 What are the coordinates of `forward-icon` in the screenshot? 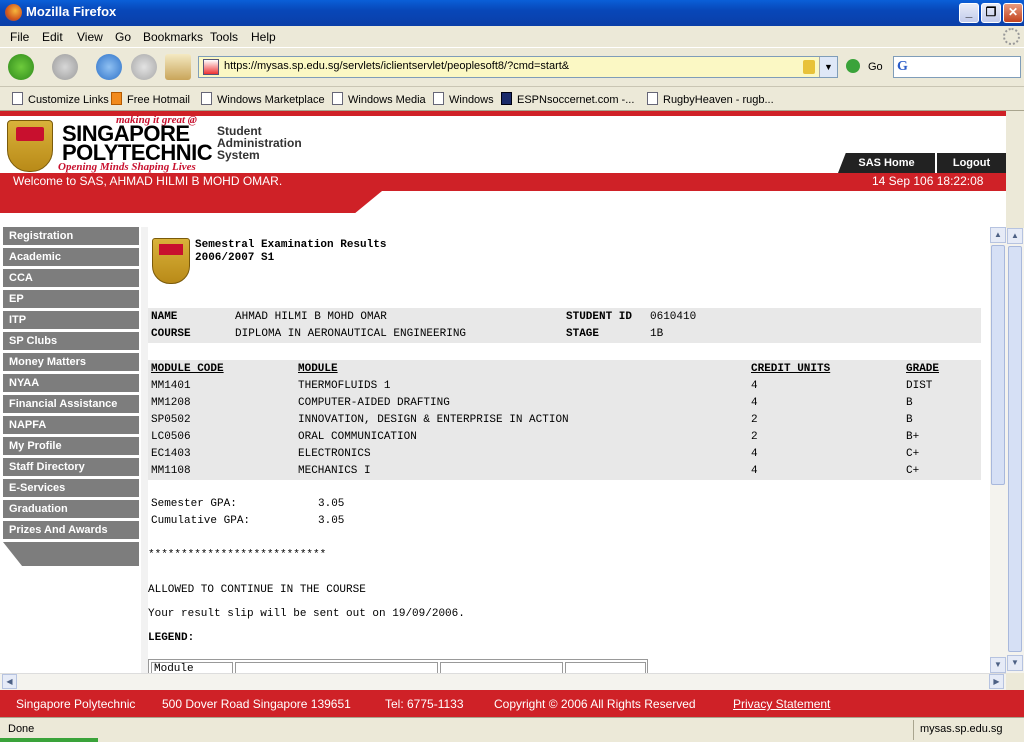 It's located at (65, 67).